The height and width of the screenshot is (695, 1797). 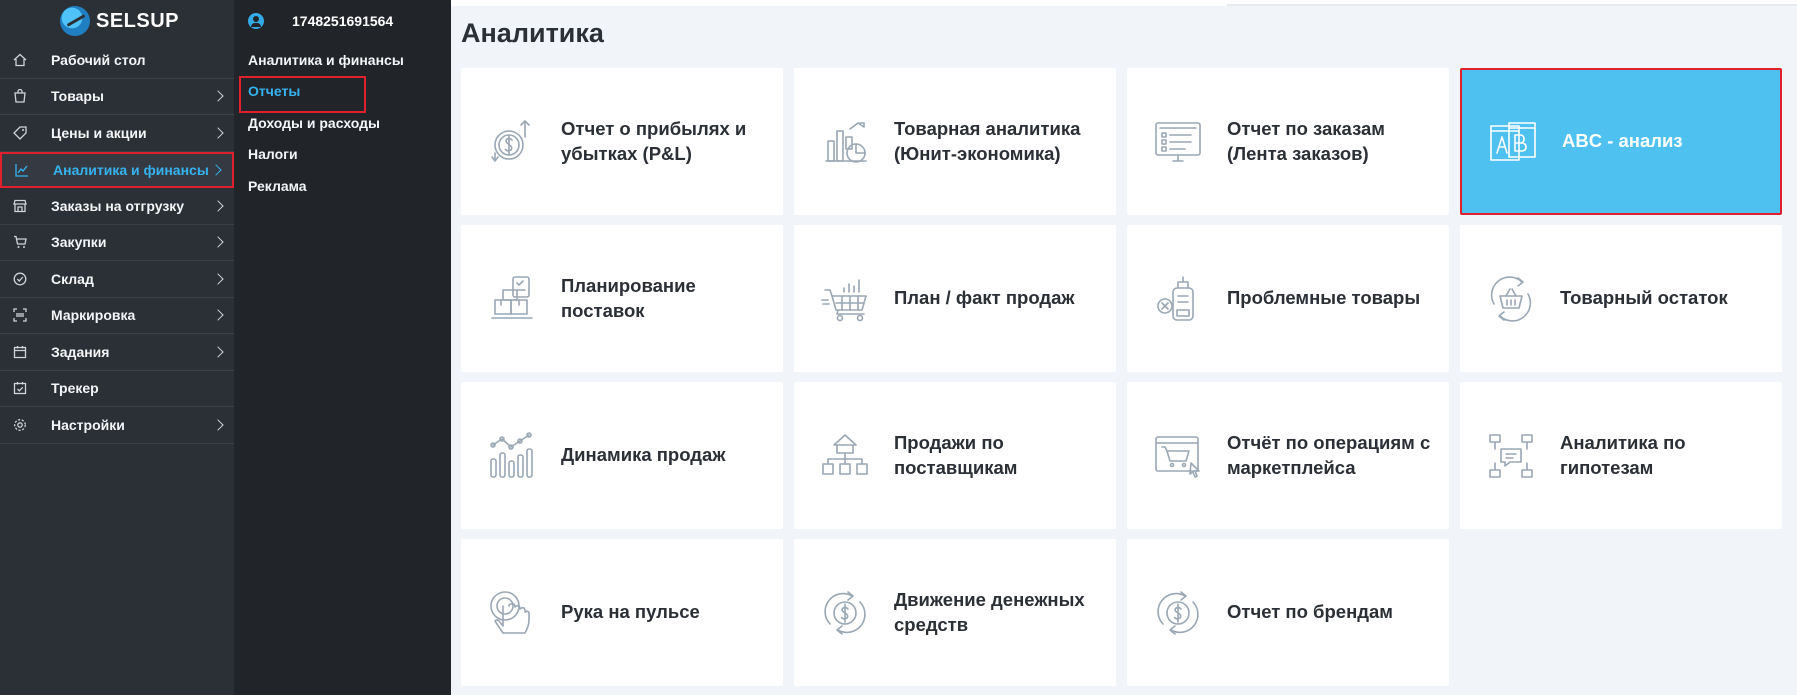 What do you see at coordinates (72, 278) in the screenshot?
I see `sidebar-item-label: Склад` at bounding box center [72, 278].